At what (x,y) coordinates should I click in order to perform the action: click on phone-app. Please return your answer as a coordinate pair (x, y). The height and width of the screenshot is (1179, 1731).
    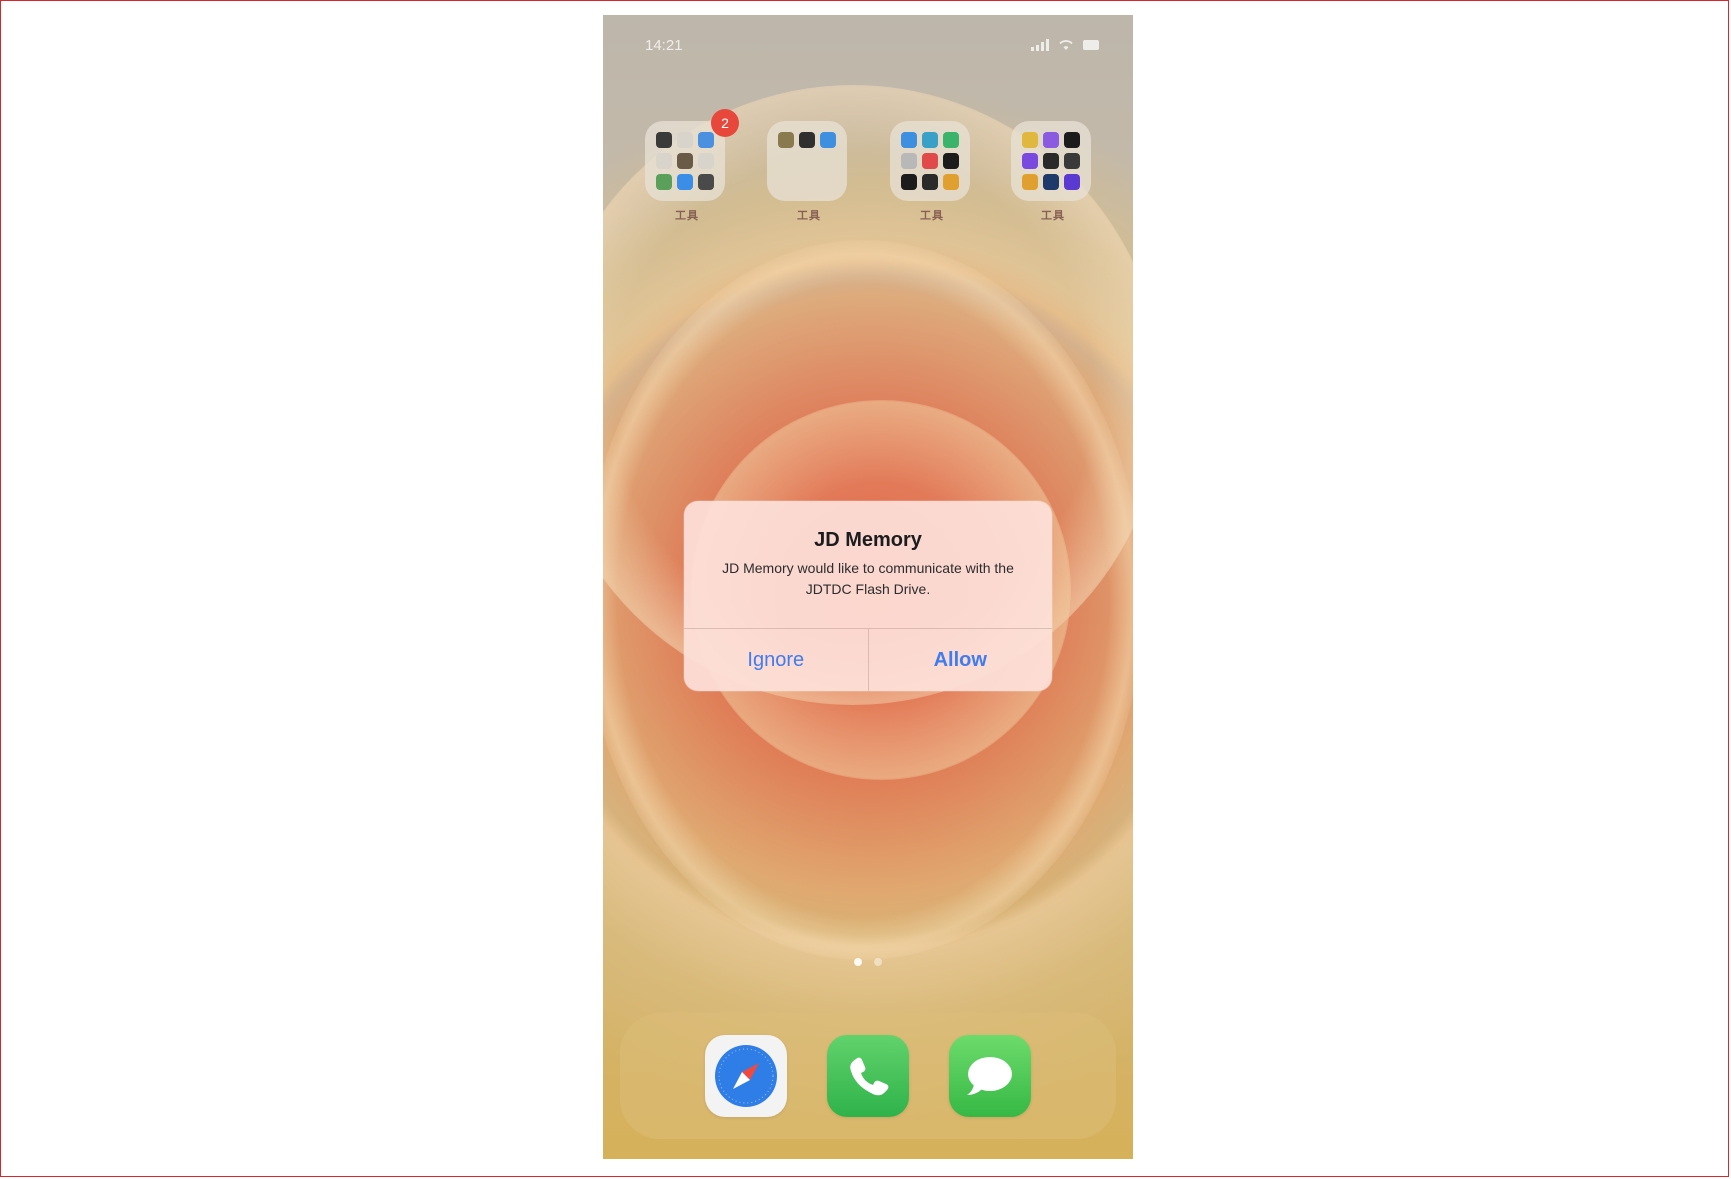
    Looking at the image, I should click on (868, 1076).